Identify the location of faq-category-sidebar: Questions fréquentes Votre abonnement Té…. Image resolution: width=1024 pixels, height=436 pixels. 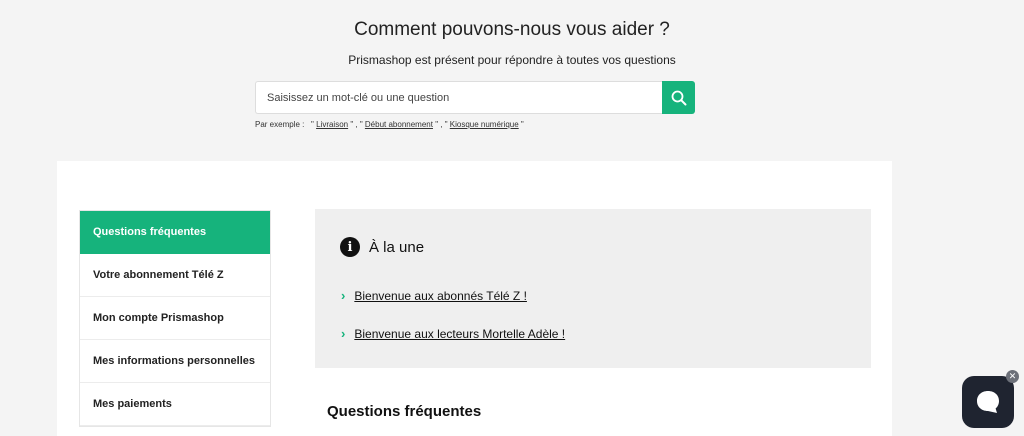
(175, 318).